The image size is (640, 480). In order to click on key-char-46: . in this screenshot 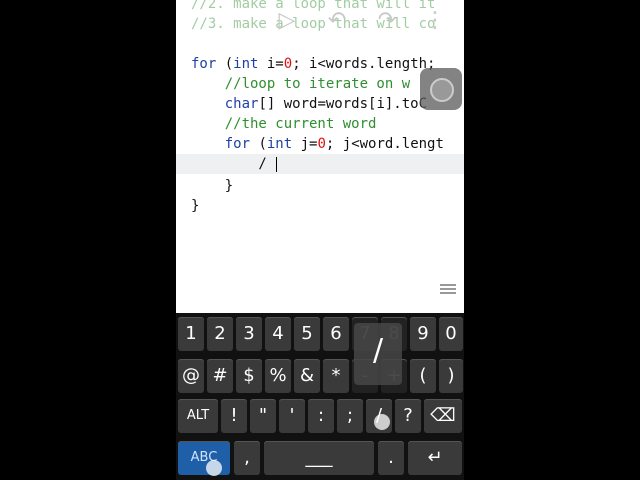, I will do `click(391, 458)`.